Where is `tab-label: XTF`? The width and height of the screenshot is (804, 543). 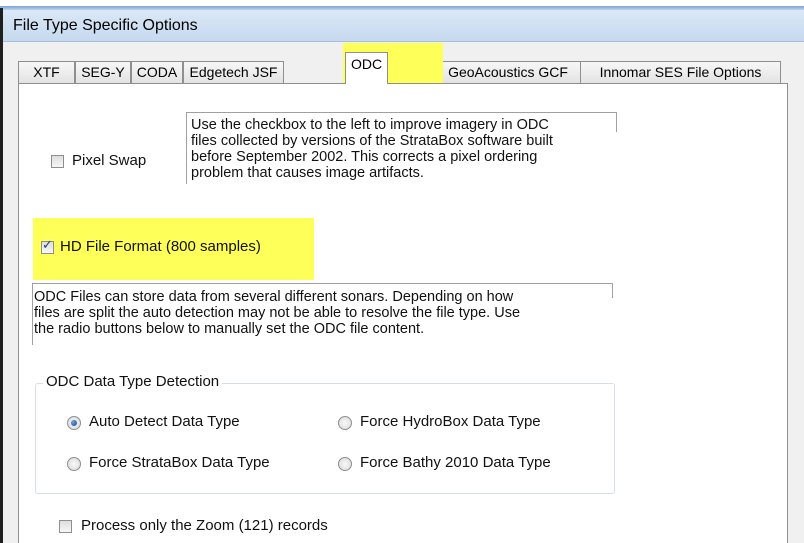
tab-label: XTF is located at coordinates (46, 72).